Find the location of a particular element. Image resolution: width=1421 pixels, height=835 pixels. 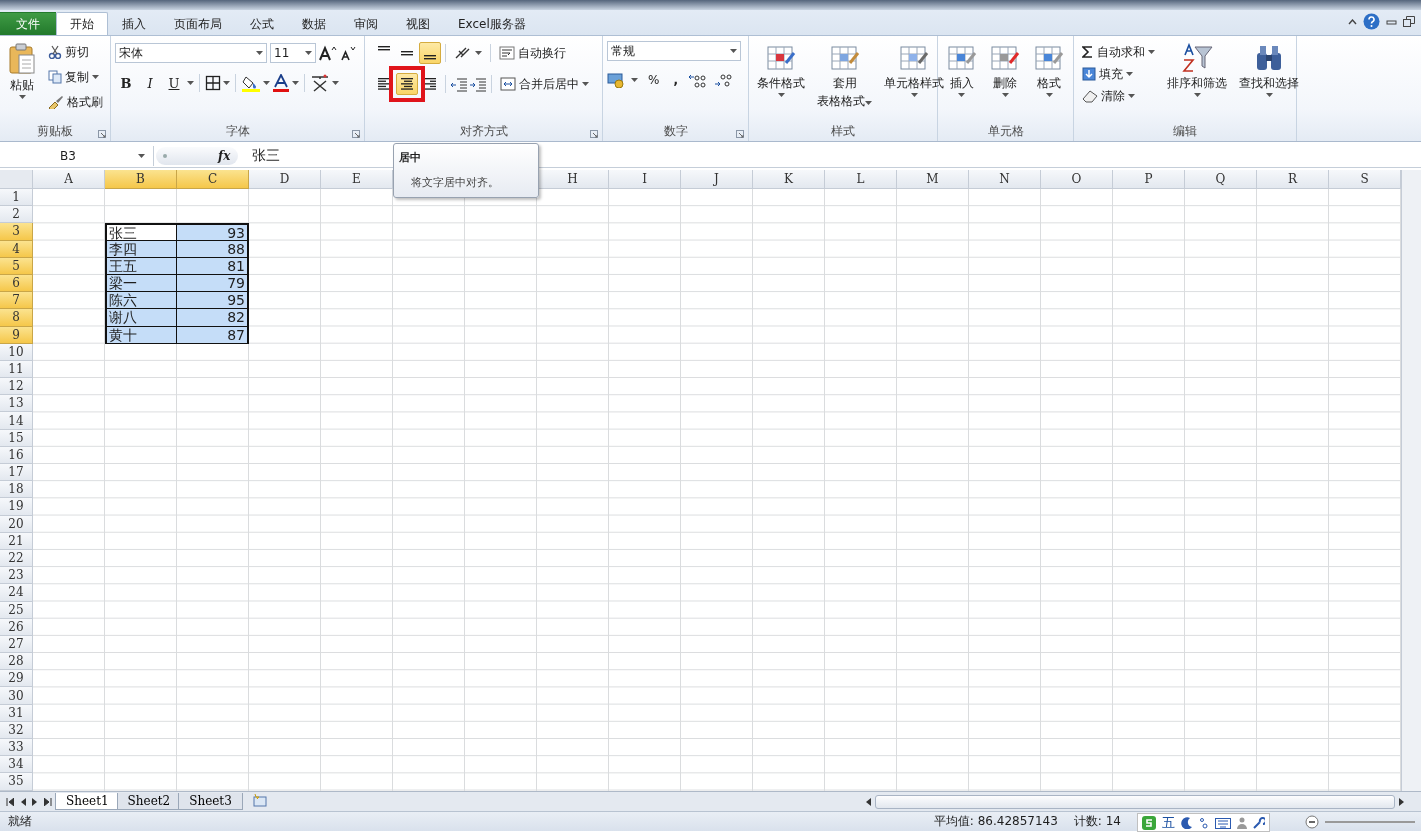

ribbon-tab: 文件 is located at coordinates (28, 23).